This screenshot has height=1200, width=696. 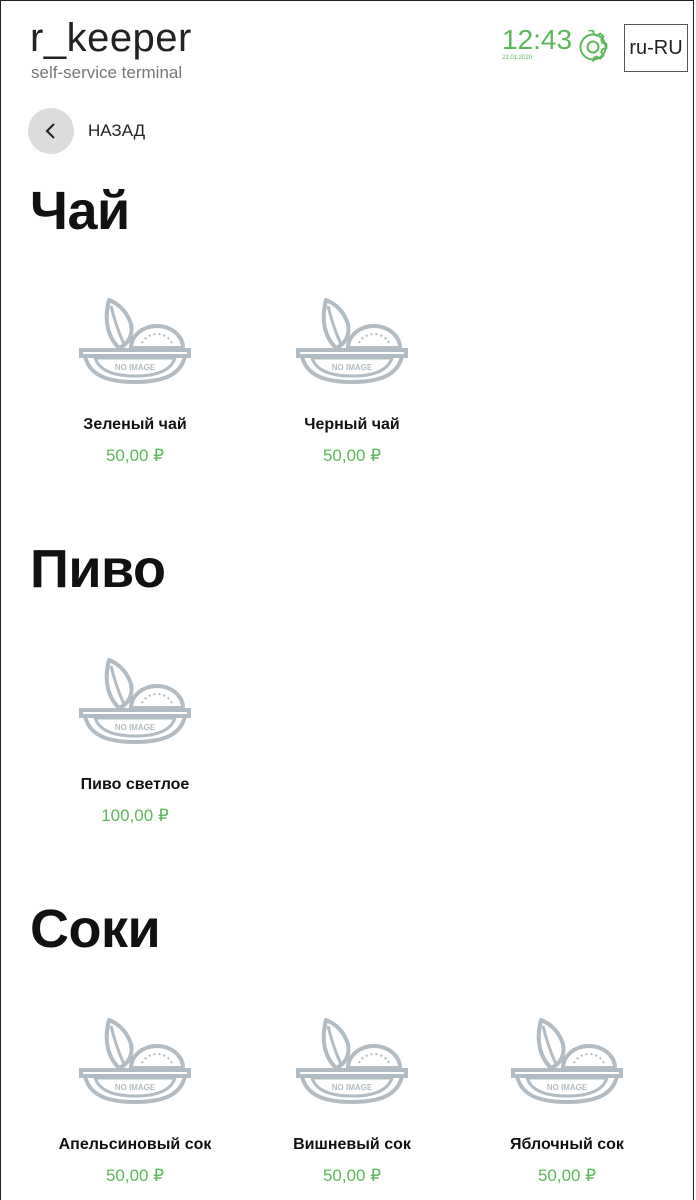 I want to click on menu-item: NO IMAGE Яблочный сок 50,00 ₽, so click(x=567, y=1101).